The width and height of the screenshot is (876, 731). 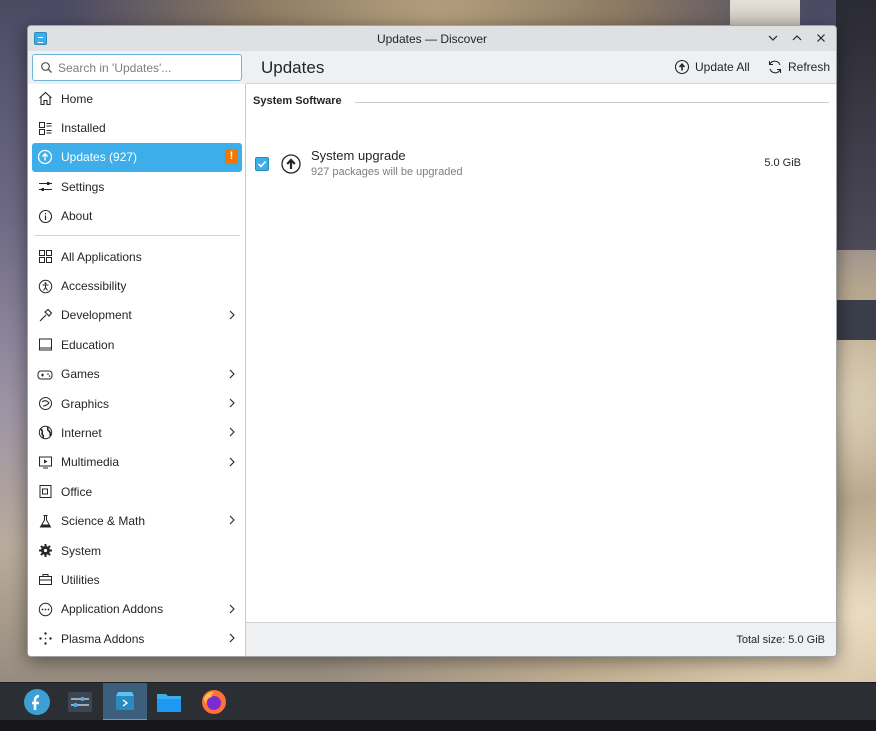 I want to click on minimize-button, so click(x=773, y=38).